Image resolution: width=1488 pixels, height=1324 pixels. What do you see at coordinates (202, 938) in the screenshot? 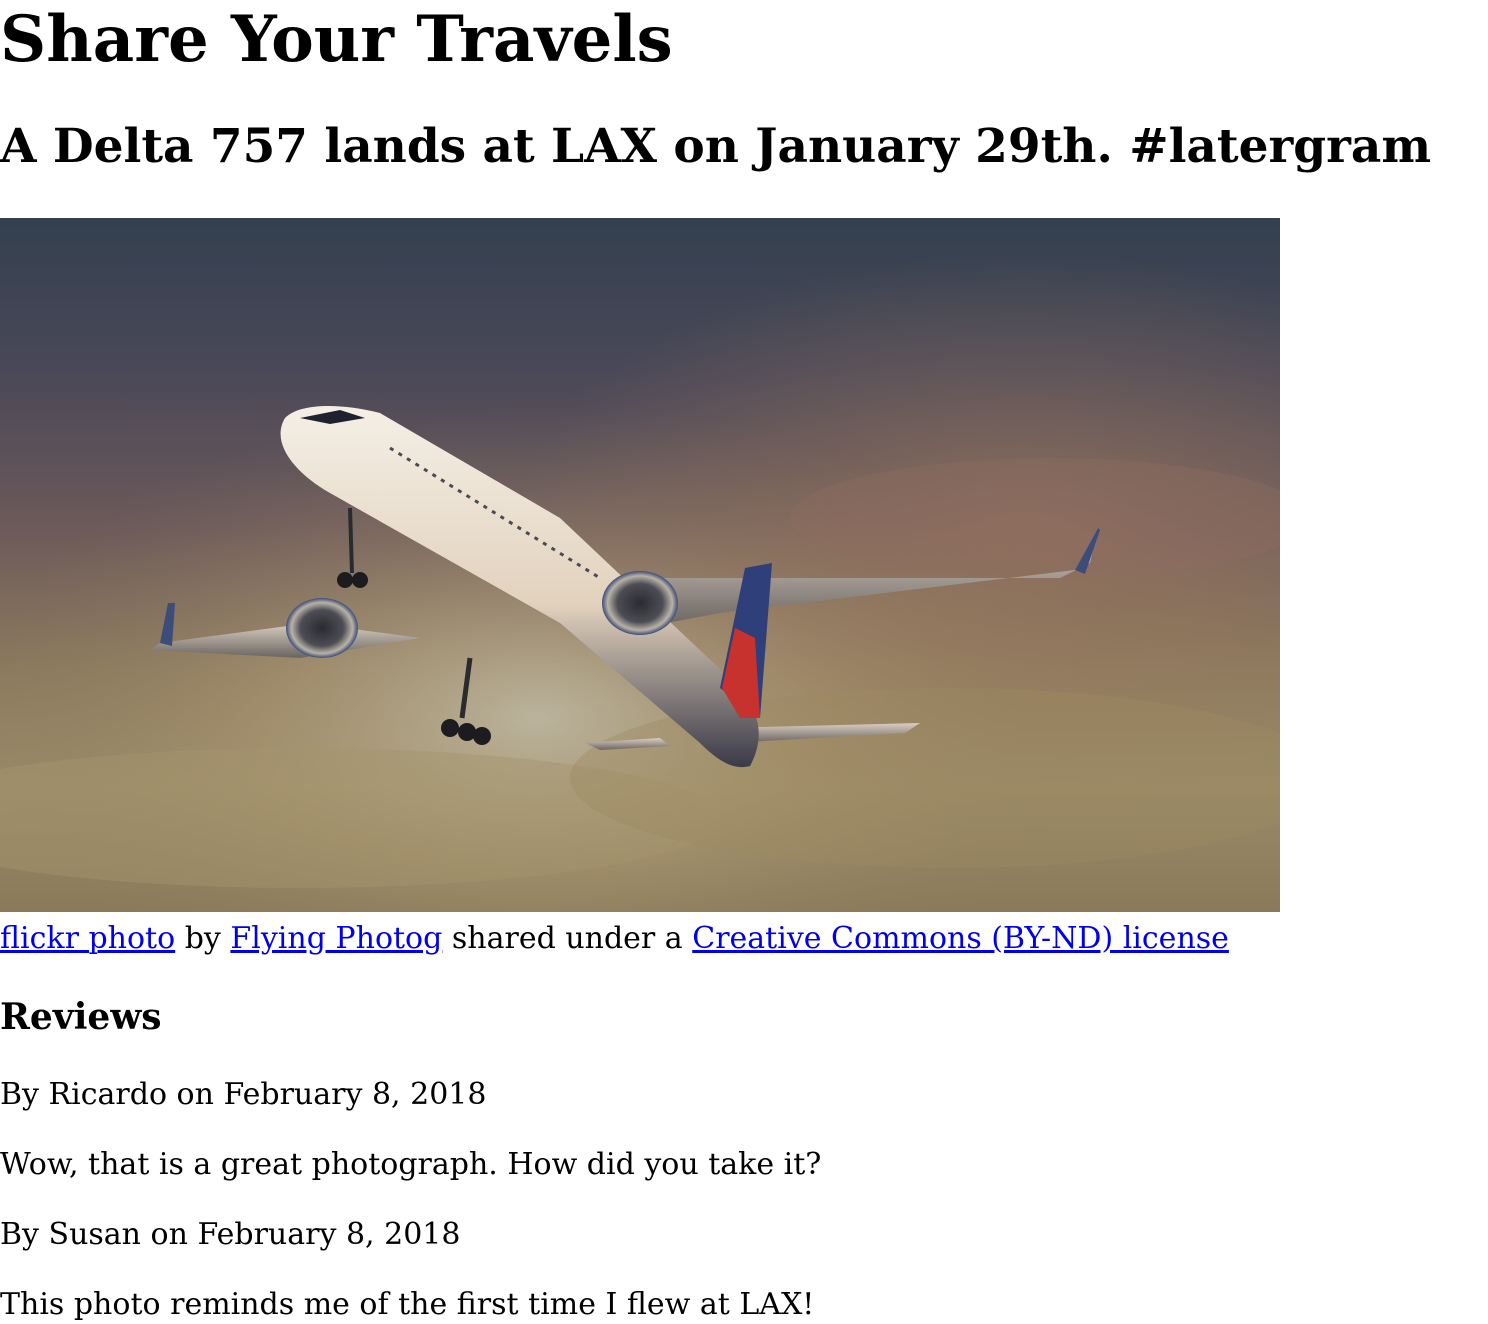
I see `credit-by-text: by` at bounding box center [202, 938].